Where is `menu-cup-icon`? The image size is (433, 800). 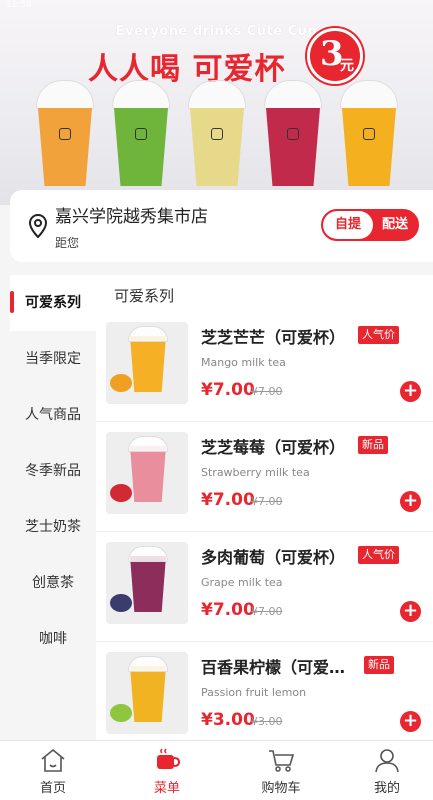
menu-cup-icon is located at coordinates (169, 758).